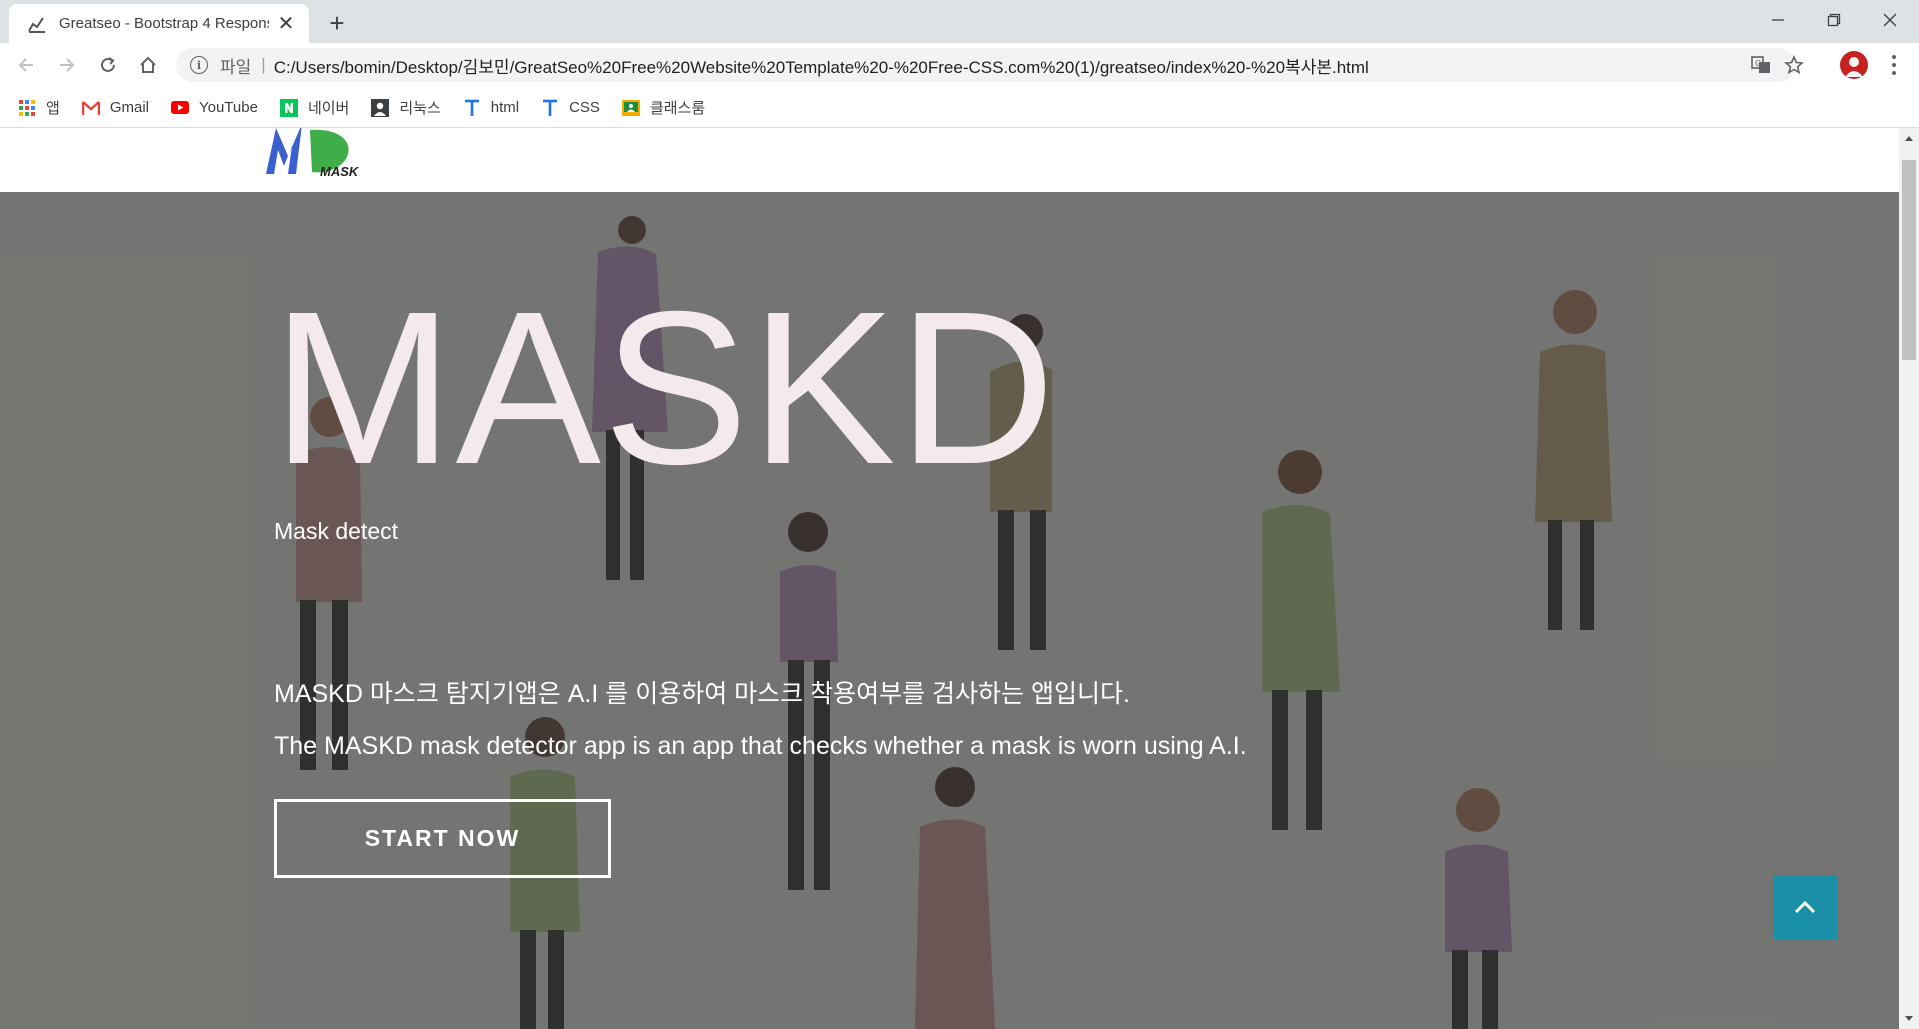  What do you see at coordinates (129, 107) in the screenshot?
I see `bookmark-label: Gmail` at bounding box center [129, 107].